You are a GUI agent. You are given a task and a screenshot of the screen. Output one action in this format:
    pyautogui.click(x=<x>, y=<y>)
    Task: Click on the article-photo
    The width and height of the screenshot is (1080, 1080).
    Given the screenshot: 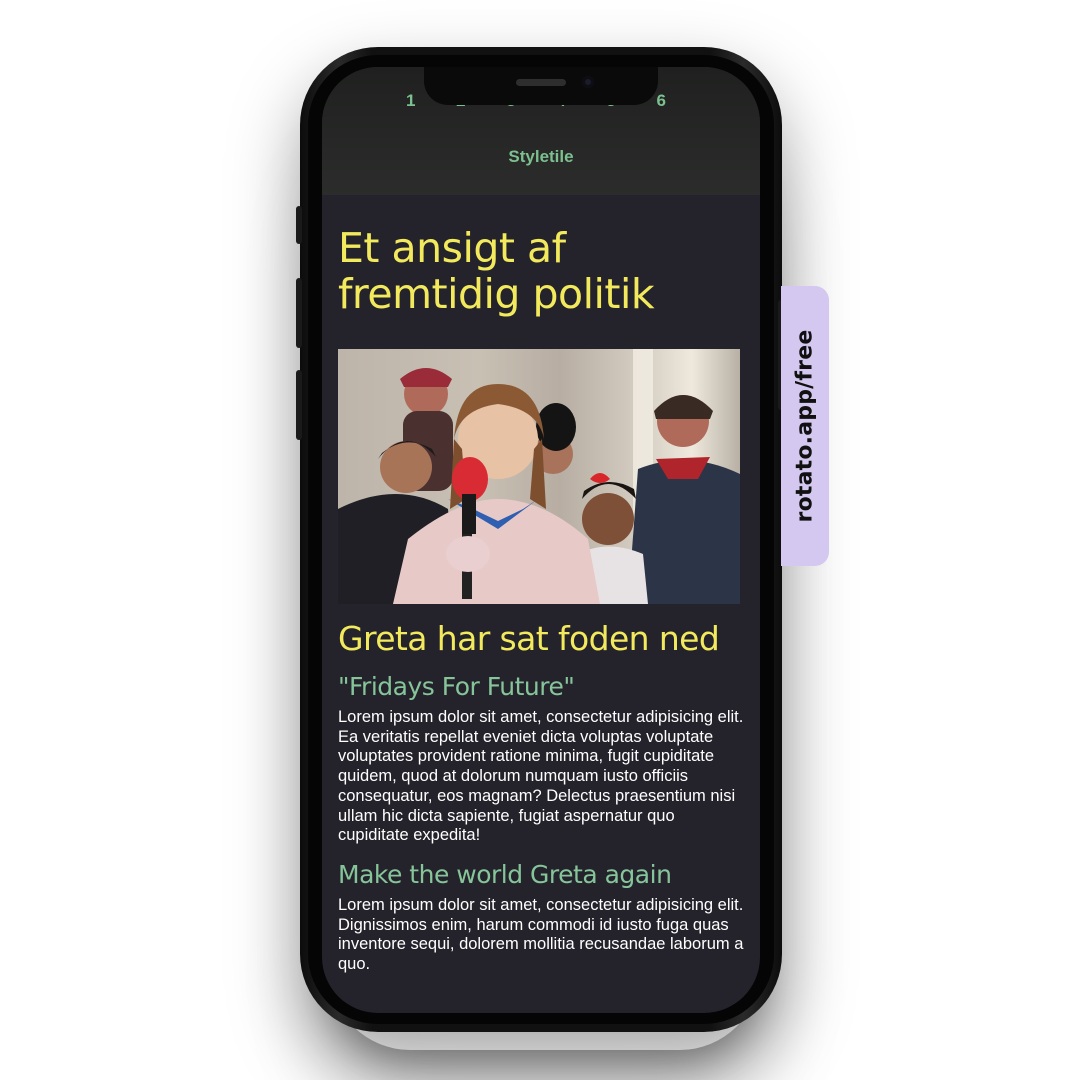 What is the action you would take?
    pyautogui.click(x=539, y=476)
    